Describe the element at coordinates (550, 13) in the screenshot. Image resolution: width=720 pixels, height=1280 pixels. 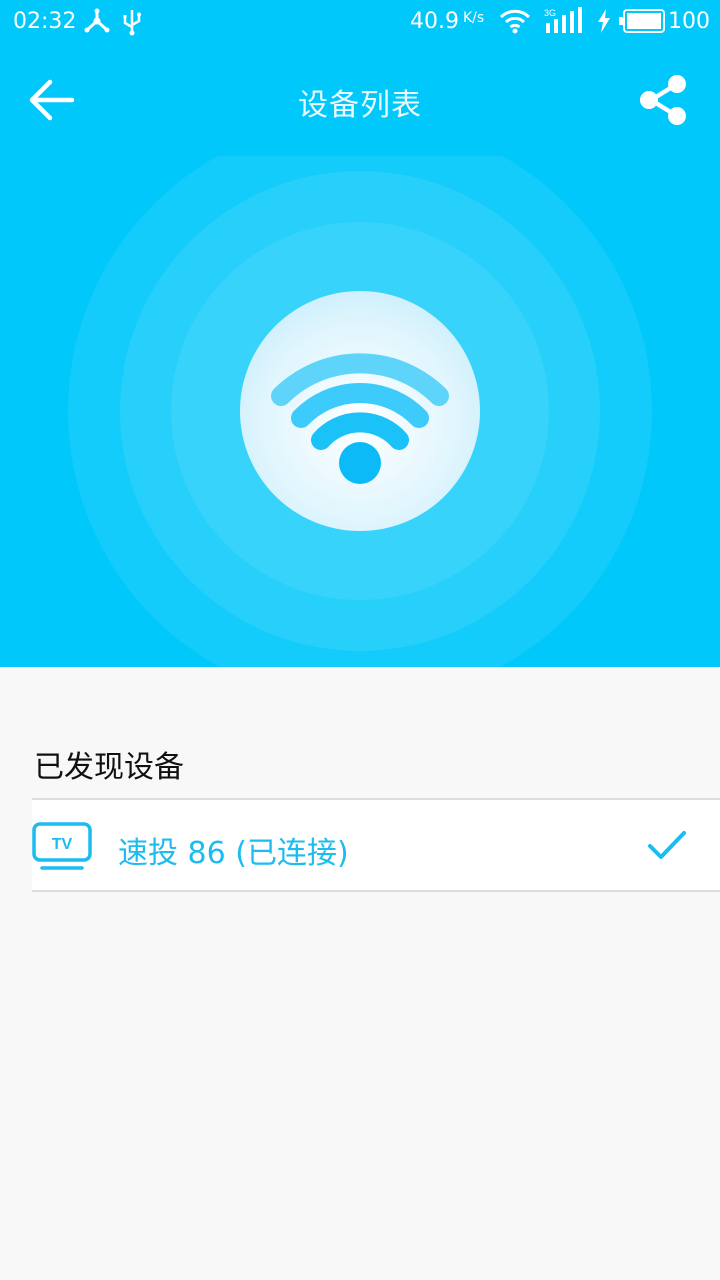
I see `network-type-label: 3G` at that location.